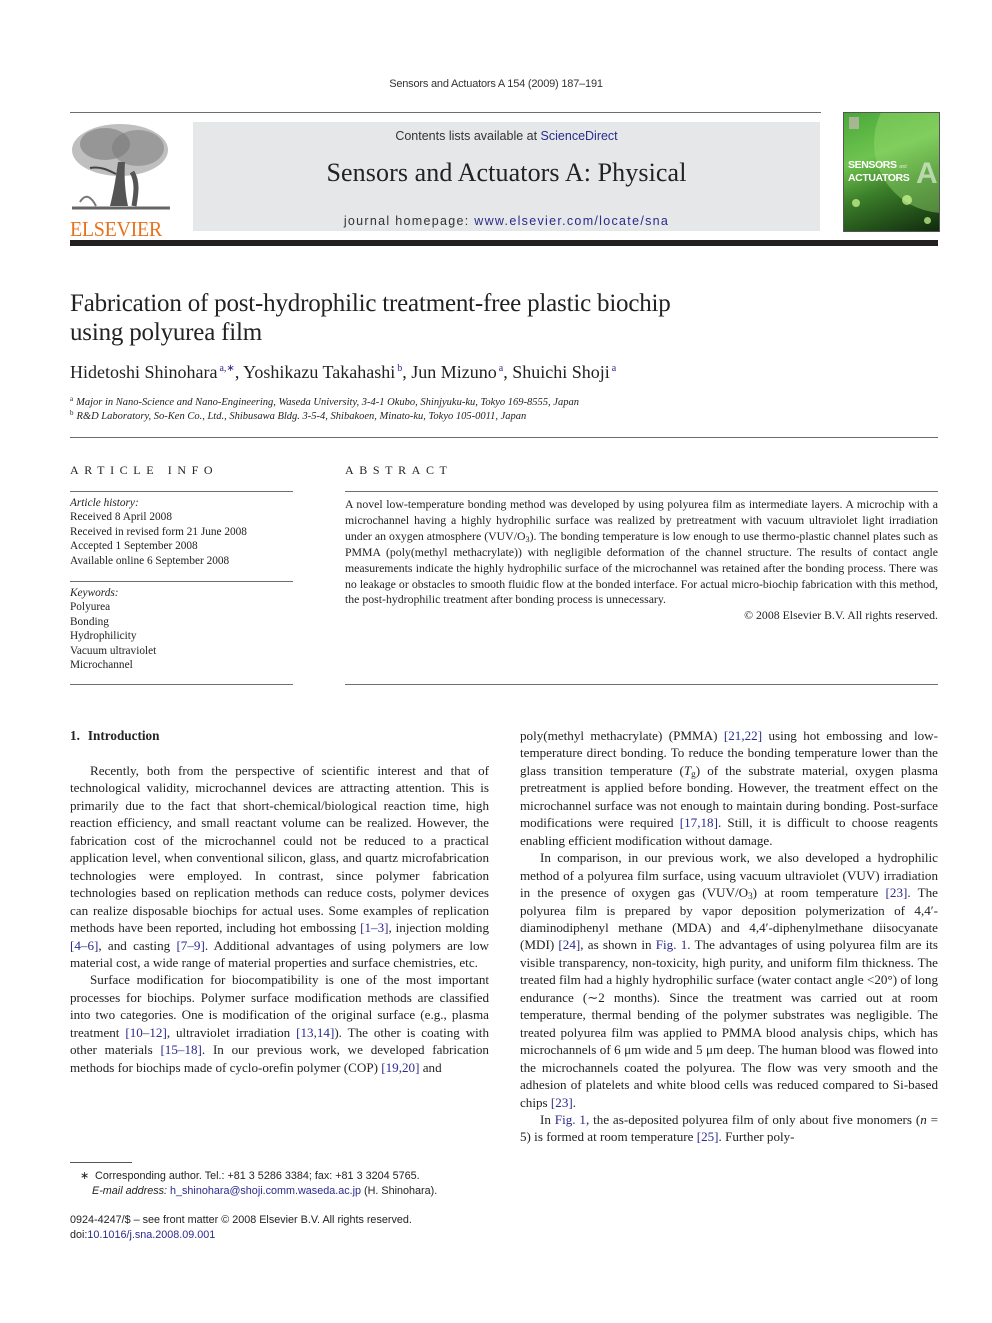 Image resolution: width=992 pixels, height=1323 pixels. Describe the element at coordinates (89, 621) in the screenshot. I see `keyword: Bonding` at that location.